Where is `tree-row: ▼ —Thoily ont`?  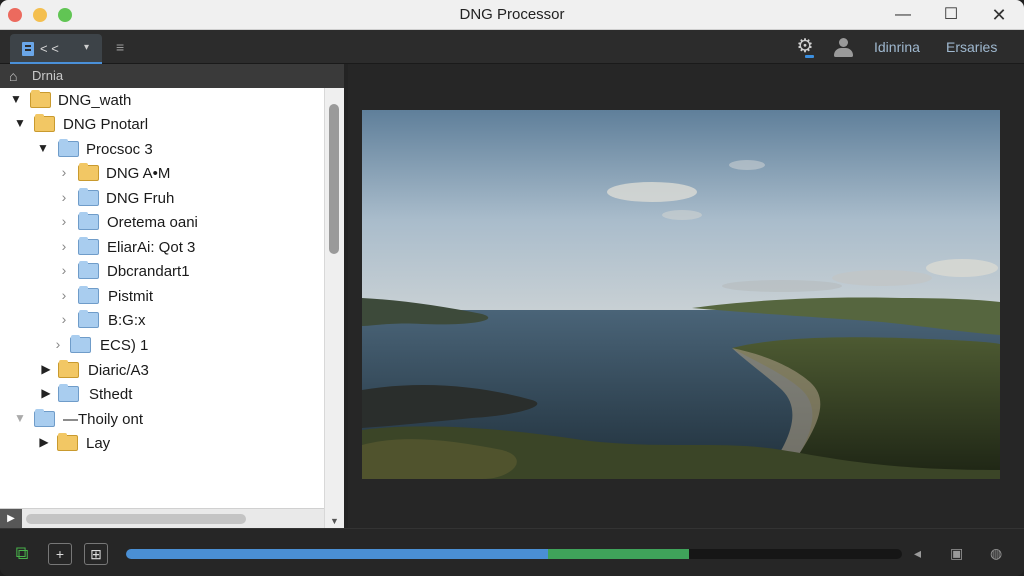
tree-row: ▼ —Thoily ont is located at coordinates (162, 419).